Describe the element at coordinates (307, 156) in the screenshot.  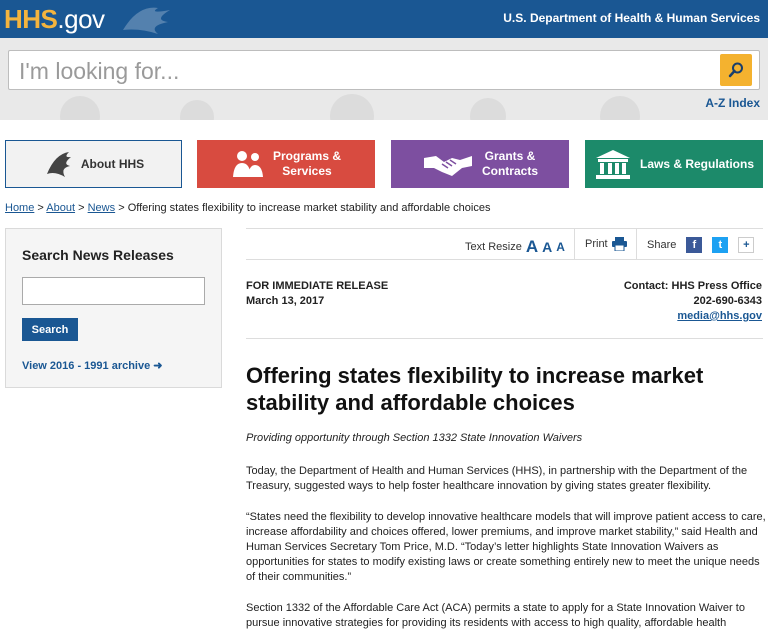
I see `nav-programs-line1: Programs &` at that location.